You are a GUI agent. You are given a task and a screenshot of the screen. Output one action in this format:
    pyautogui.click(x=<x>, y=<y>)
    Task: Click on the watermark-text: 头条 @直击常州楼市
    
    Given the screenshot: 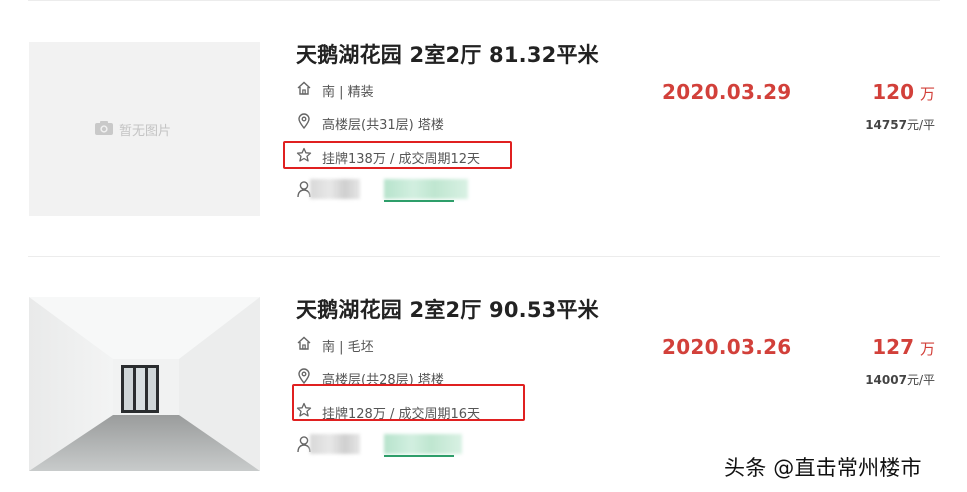 What is the action you would take?
    pyautogui.click(x=823, y=468)
    